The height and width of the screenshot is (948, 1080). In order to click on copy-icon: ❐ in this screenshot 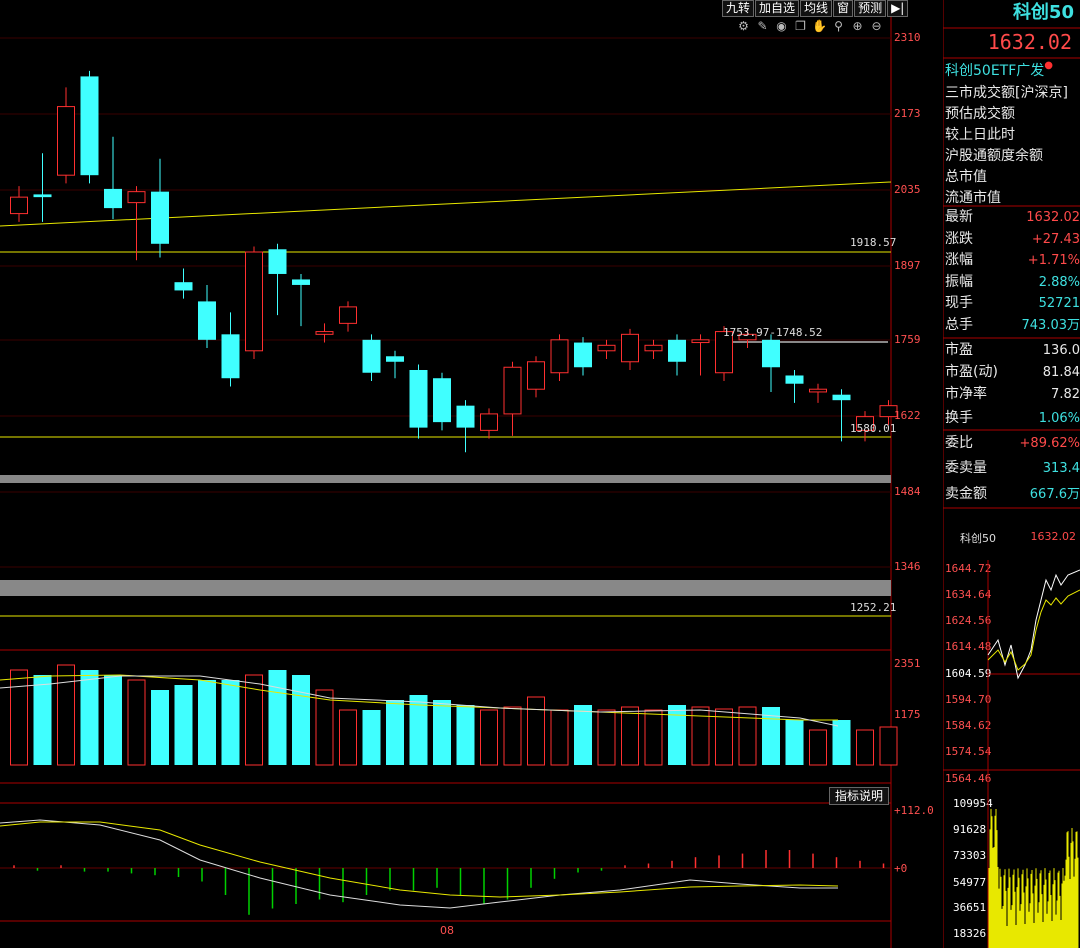, I will do `click(800, 26)`.